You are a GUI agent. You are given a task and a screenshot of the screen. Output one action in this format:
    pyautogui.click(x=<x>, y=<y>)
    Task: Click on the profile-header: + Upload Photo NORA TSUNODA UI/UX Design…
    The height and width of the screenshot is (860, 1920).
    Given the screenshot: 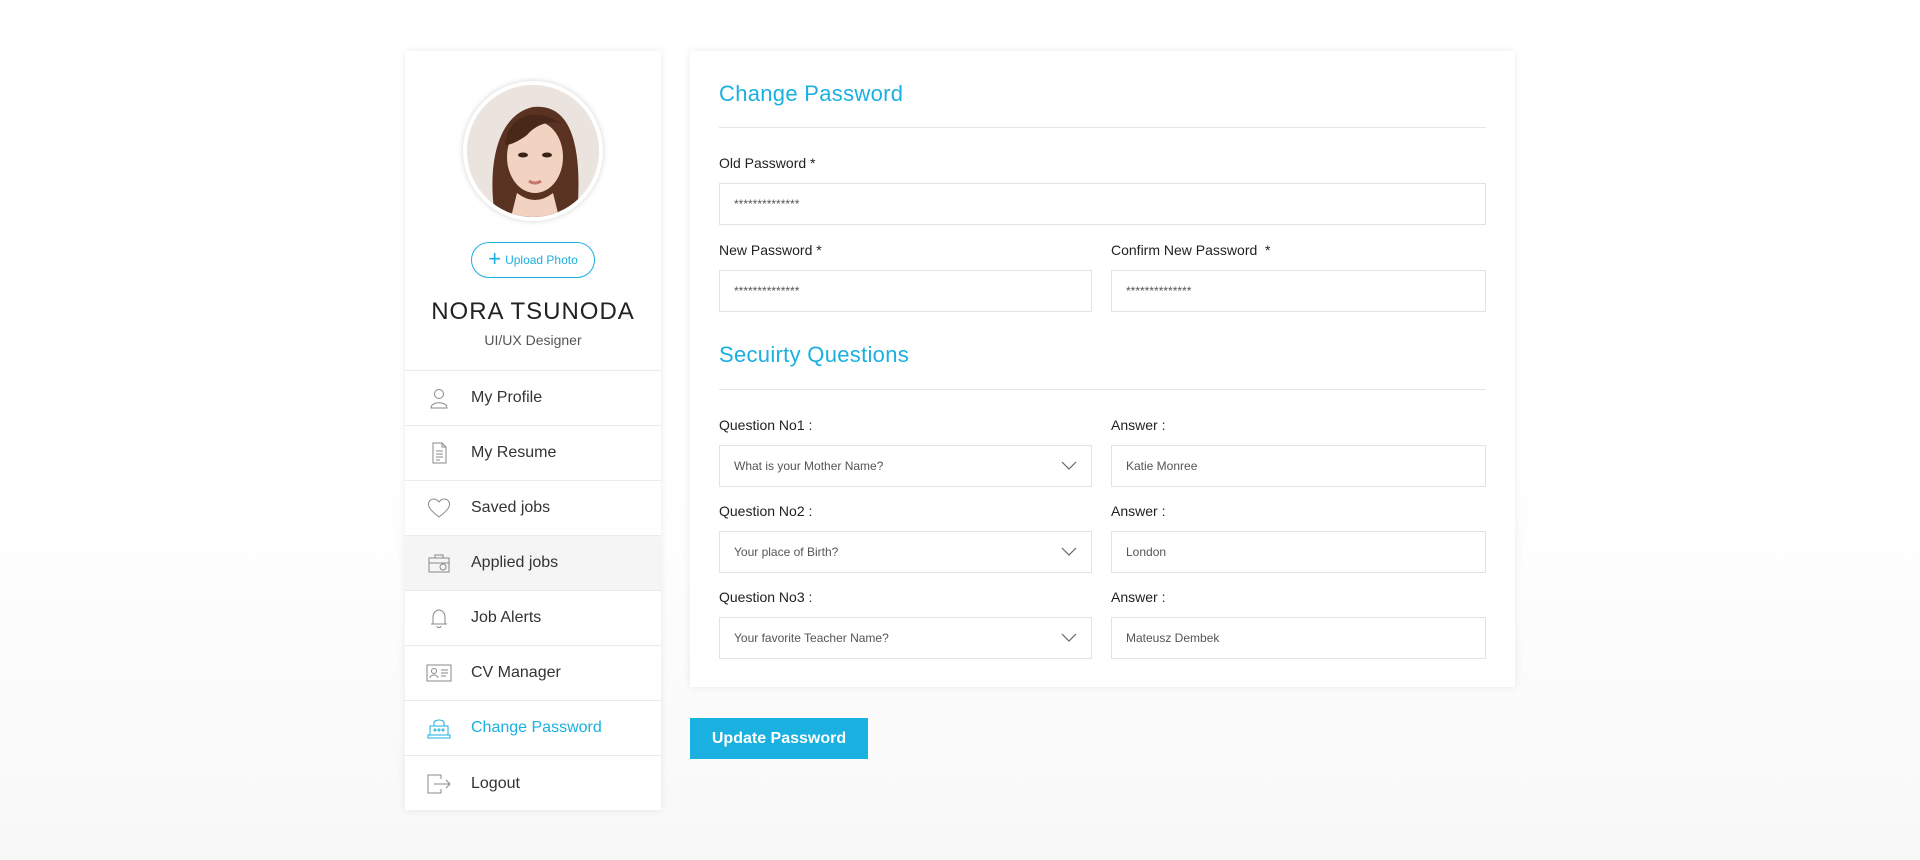 What is the action you would take?
    pyautogui.click(x=533, y=211)
    